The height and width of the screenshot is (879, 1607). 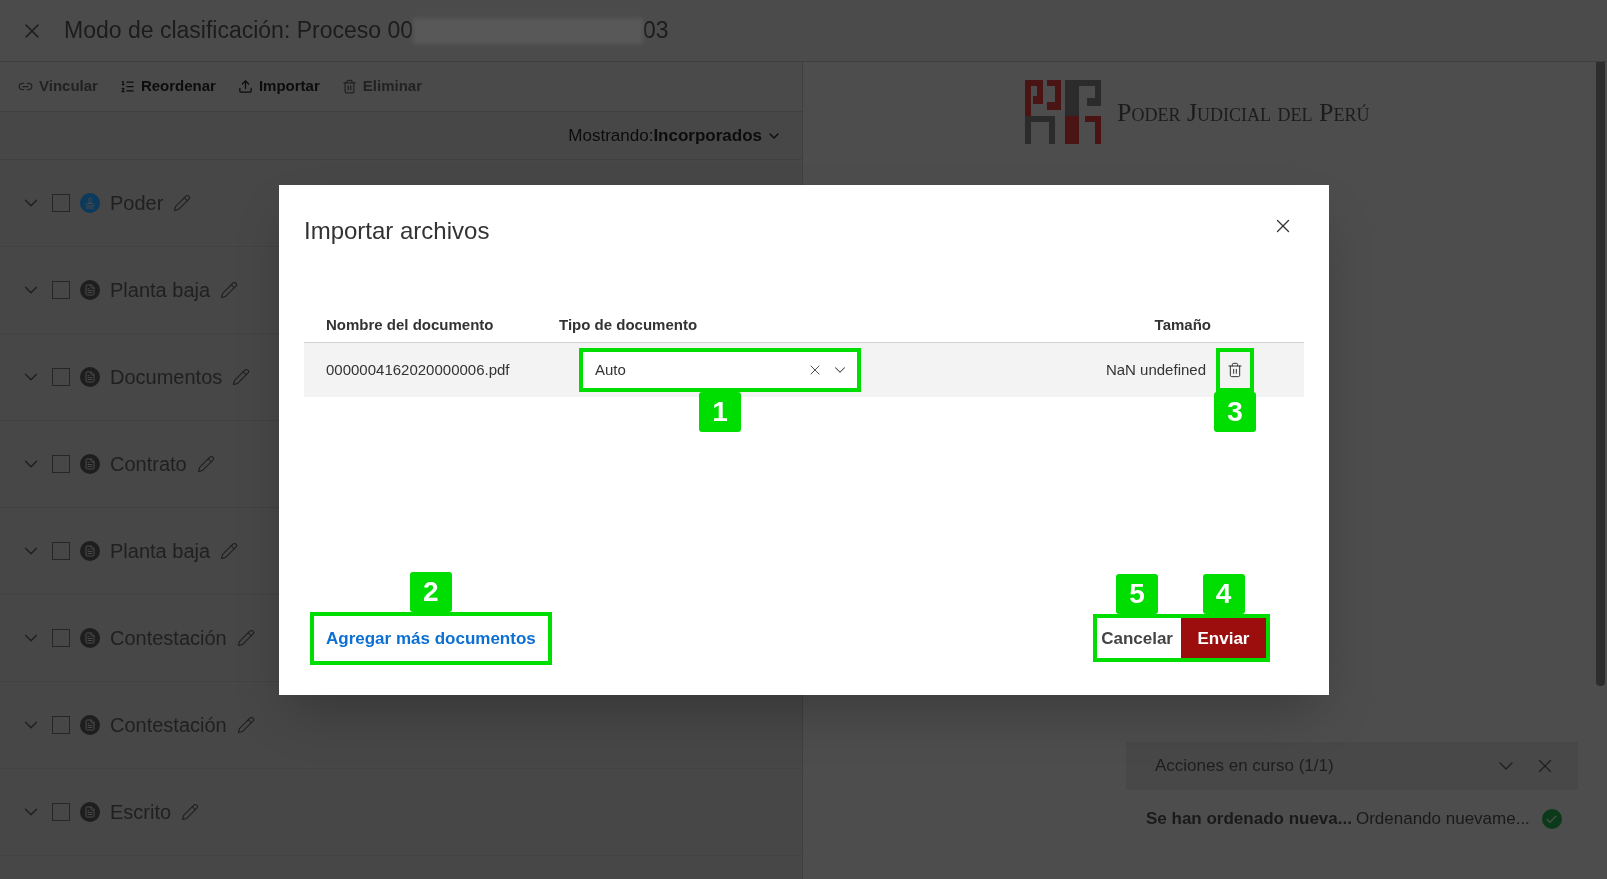 I want to click on toolbar-button: Importar, so click(x=278, y=86).